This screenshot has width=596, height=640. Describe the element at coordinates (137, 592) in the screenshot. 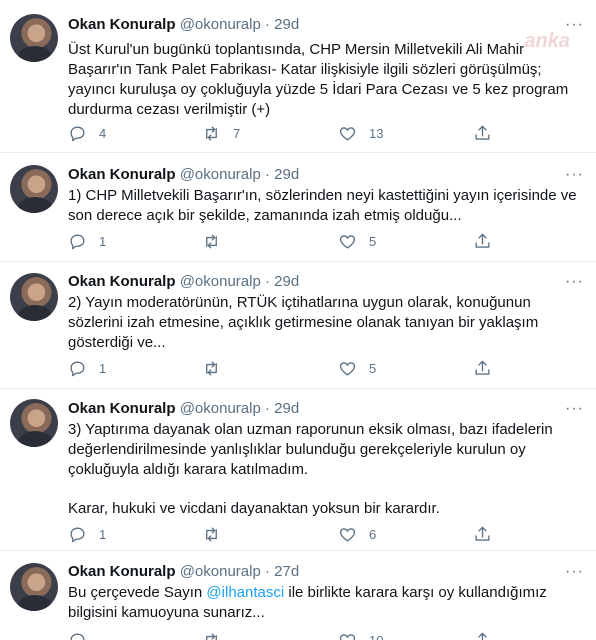

I see `tweet-text-segment: Bu çerçevede Sayın` at that location.